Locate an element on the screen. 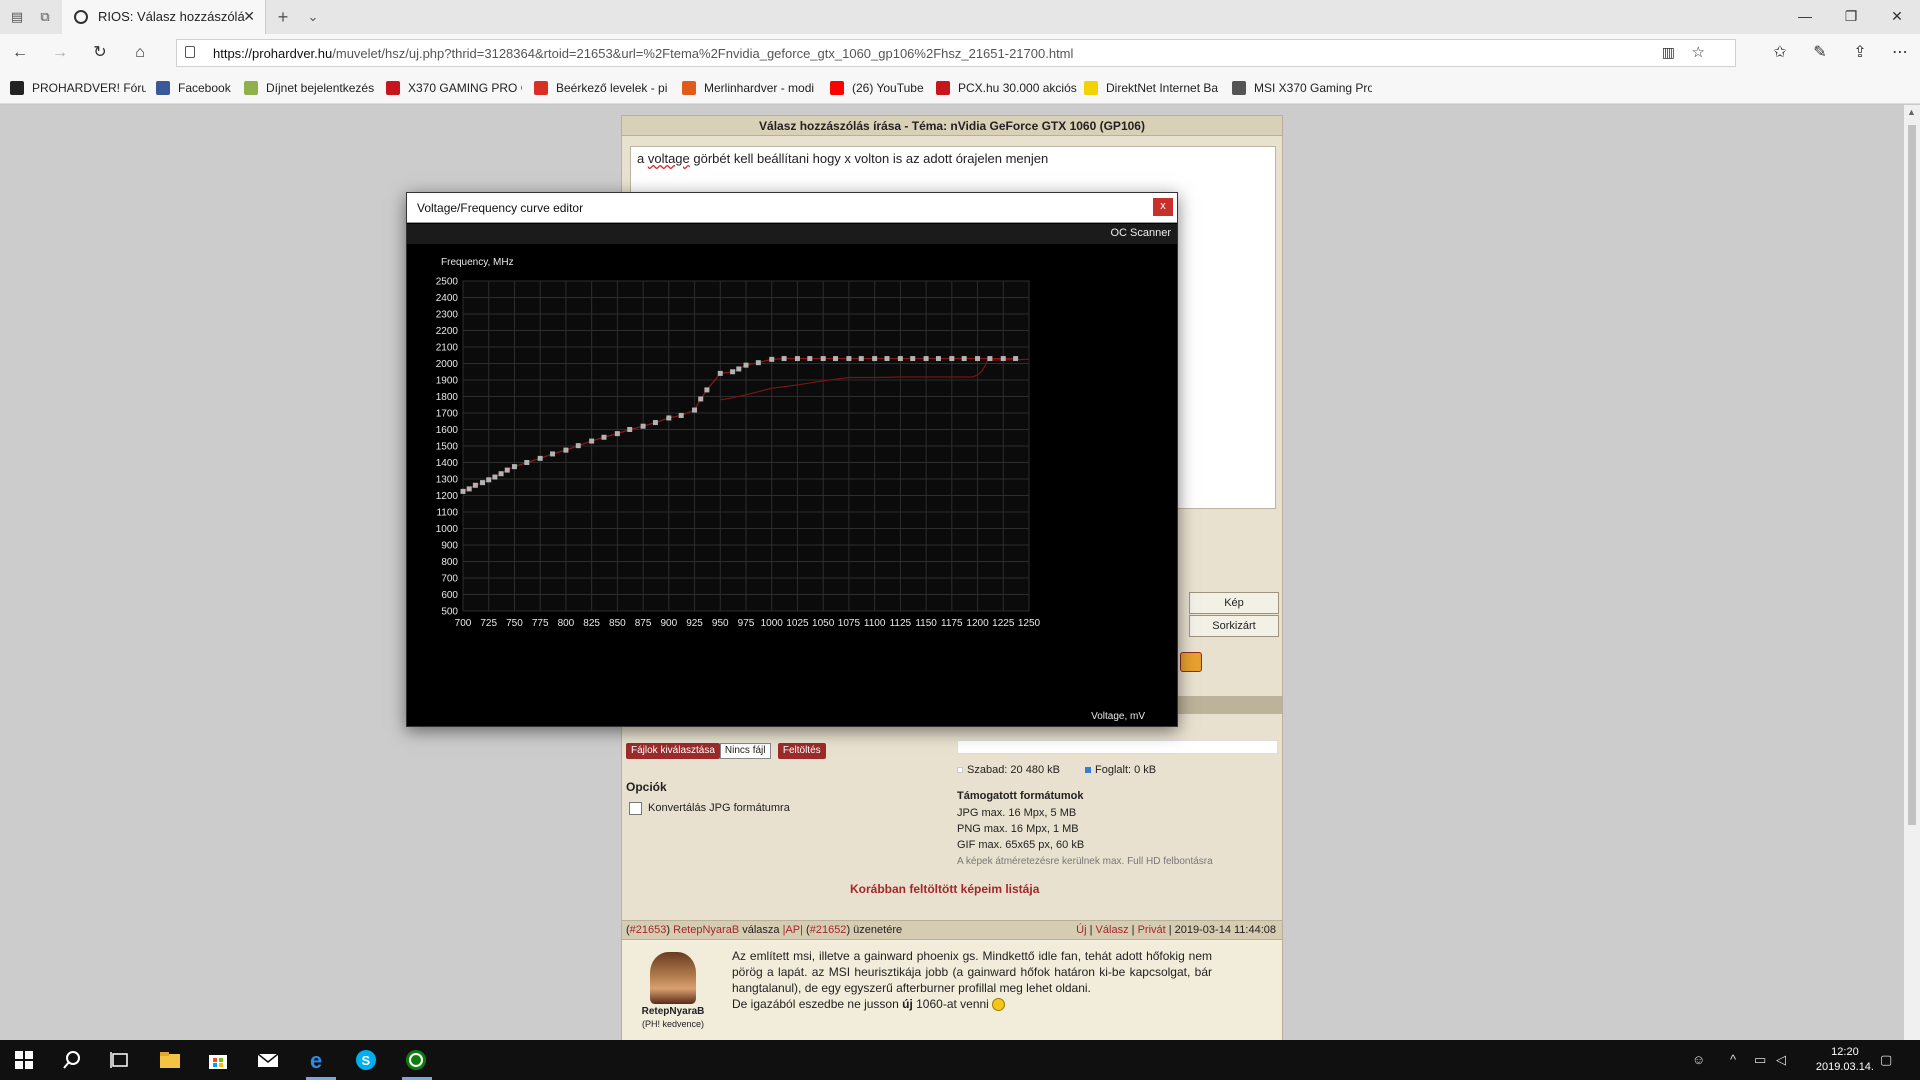  maximize-button: ❐ is located at coordinates (1851, 17).